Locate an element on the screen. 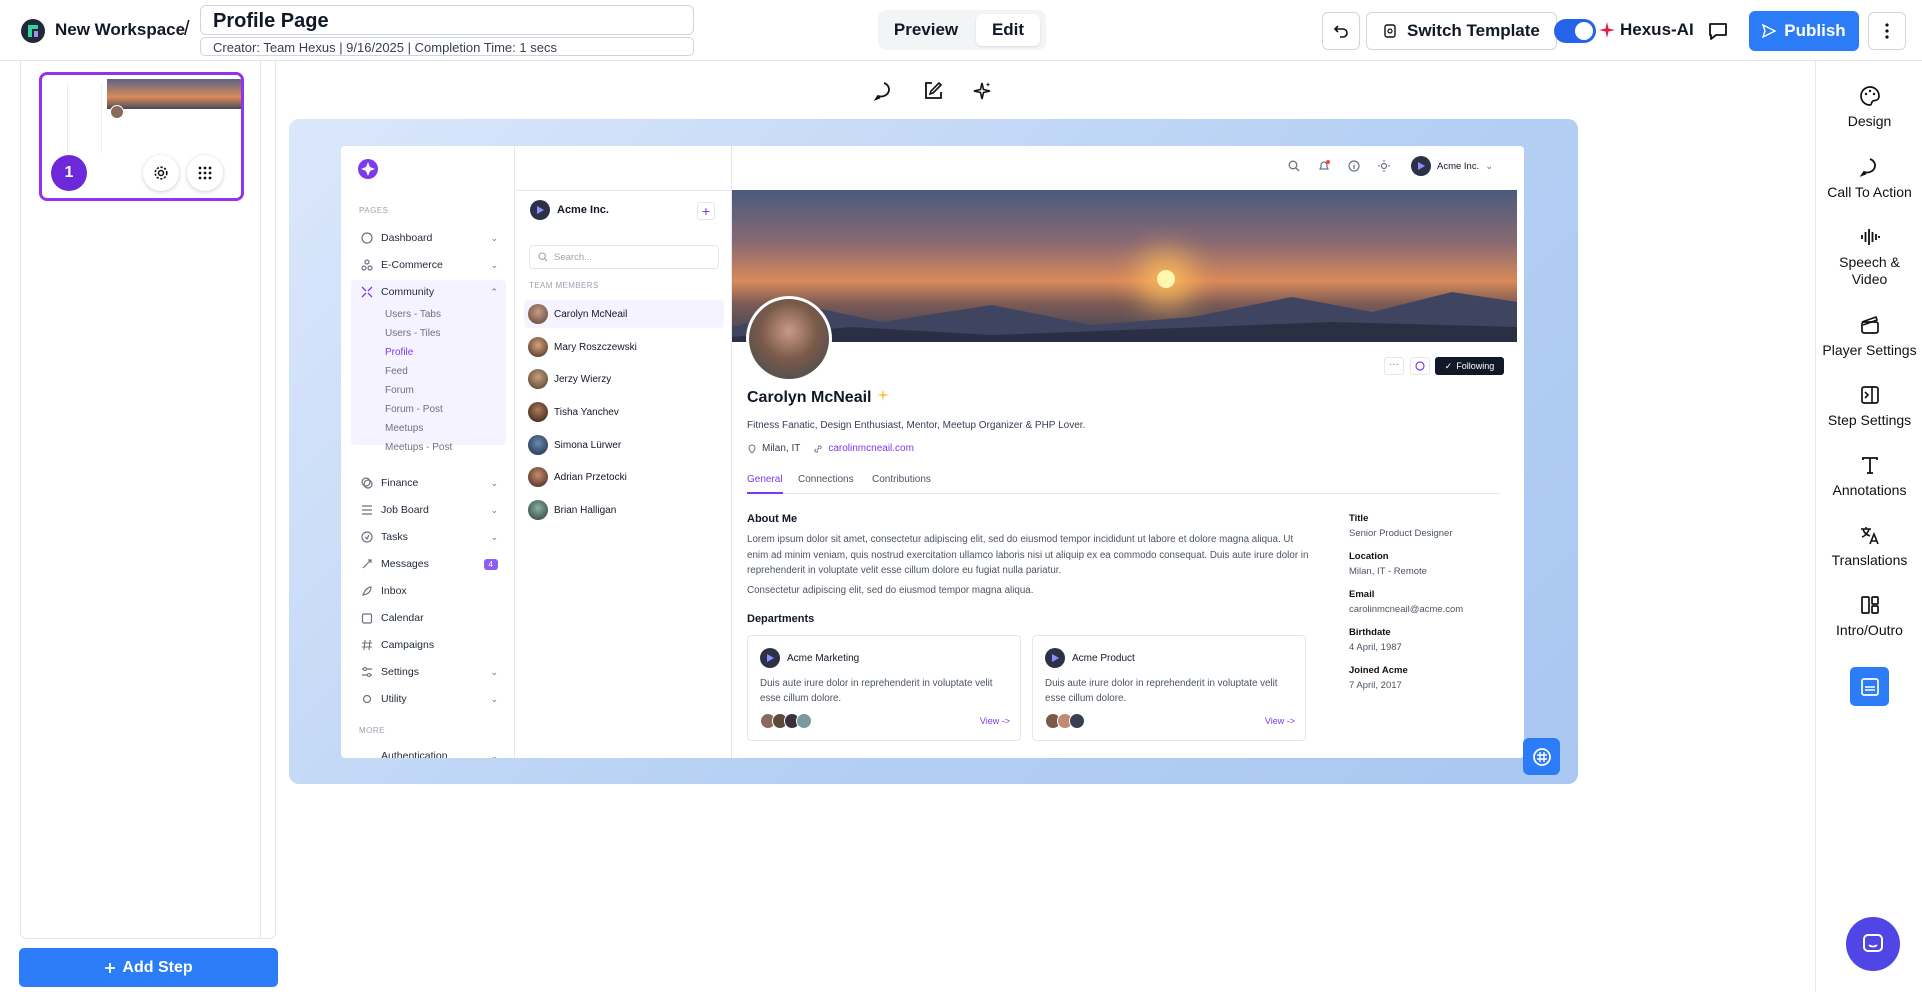  org-header: Acme Inc. is located at coordinates (569, 210).